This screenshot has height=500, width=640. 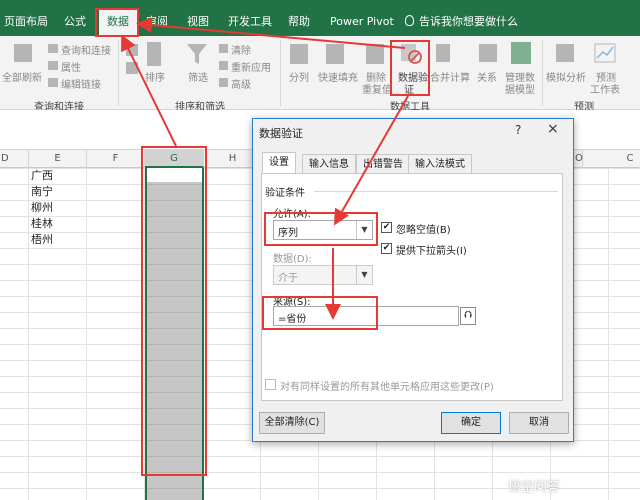 I want to click on watermark: 悟空问答, so click(x=534, y=487).